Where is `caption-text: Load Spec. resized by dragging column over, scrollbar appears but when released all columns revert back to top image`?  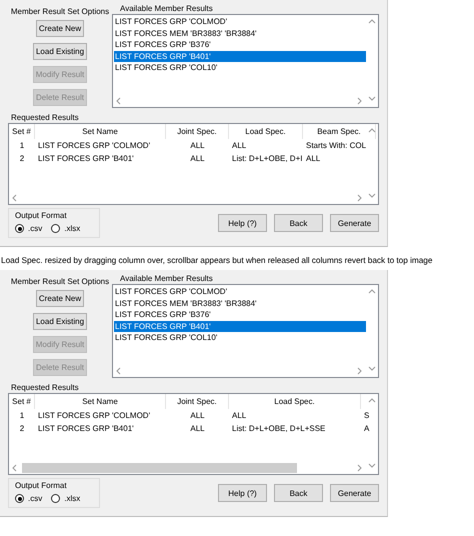 caption-text: Load Spec. resized by dragging column over, scrollbar appears but when released all columns revert back to top image is located at coordinates (216, 260).